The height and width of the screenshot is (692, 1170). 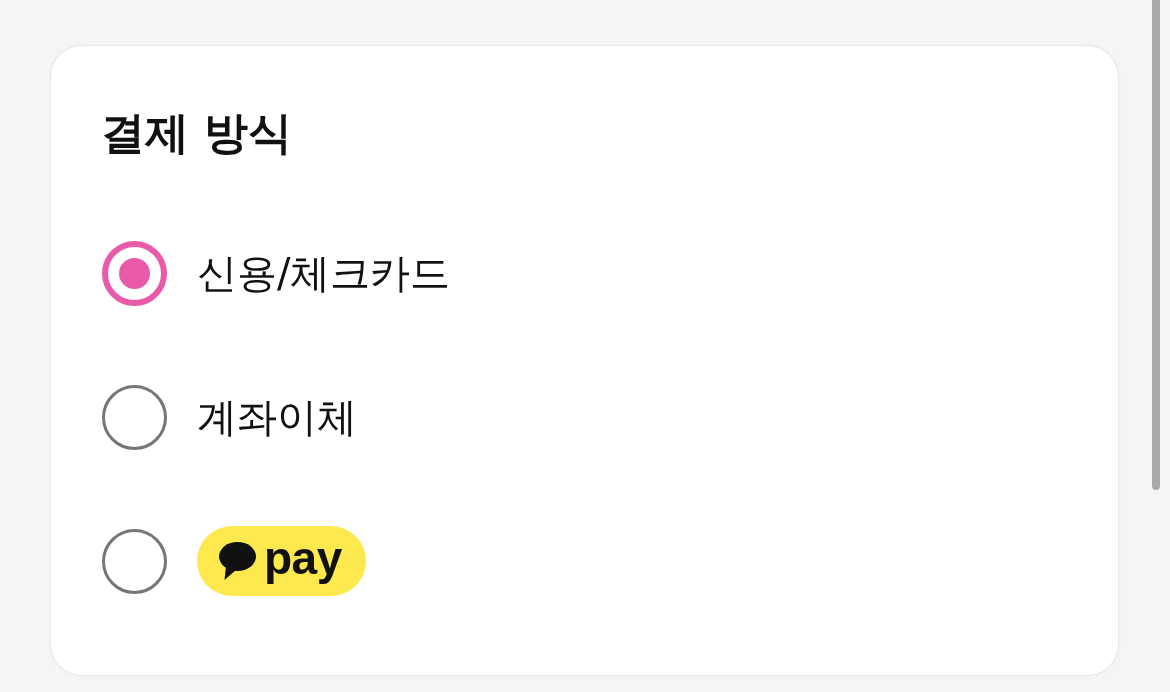 I want to click on option-label: 계좌이체, so click(x=277, y=417).